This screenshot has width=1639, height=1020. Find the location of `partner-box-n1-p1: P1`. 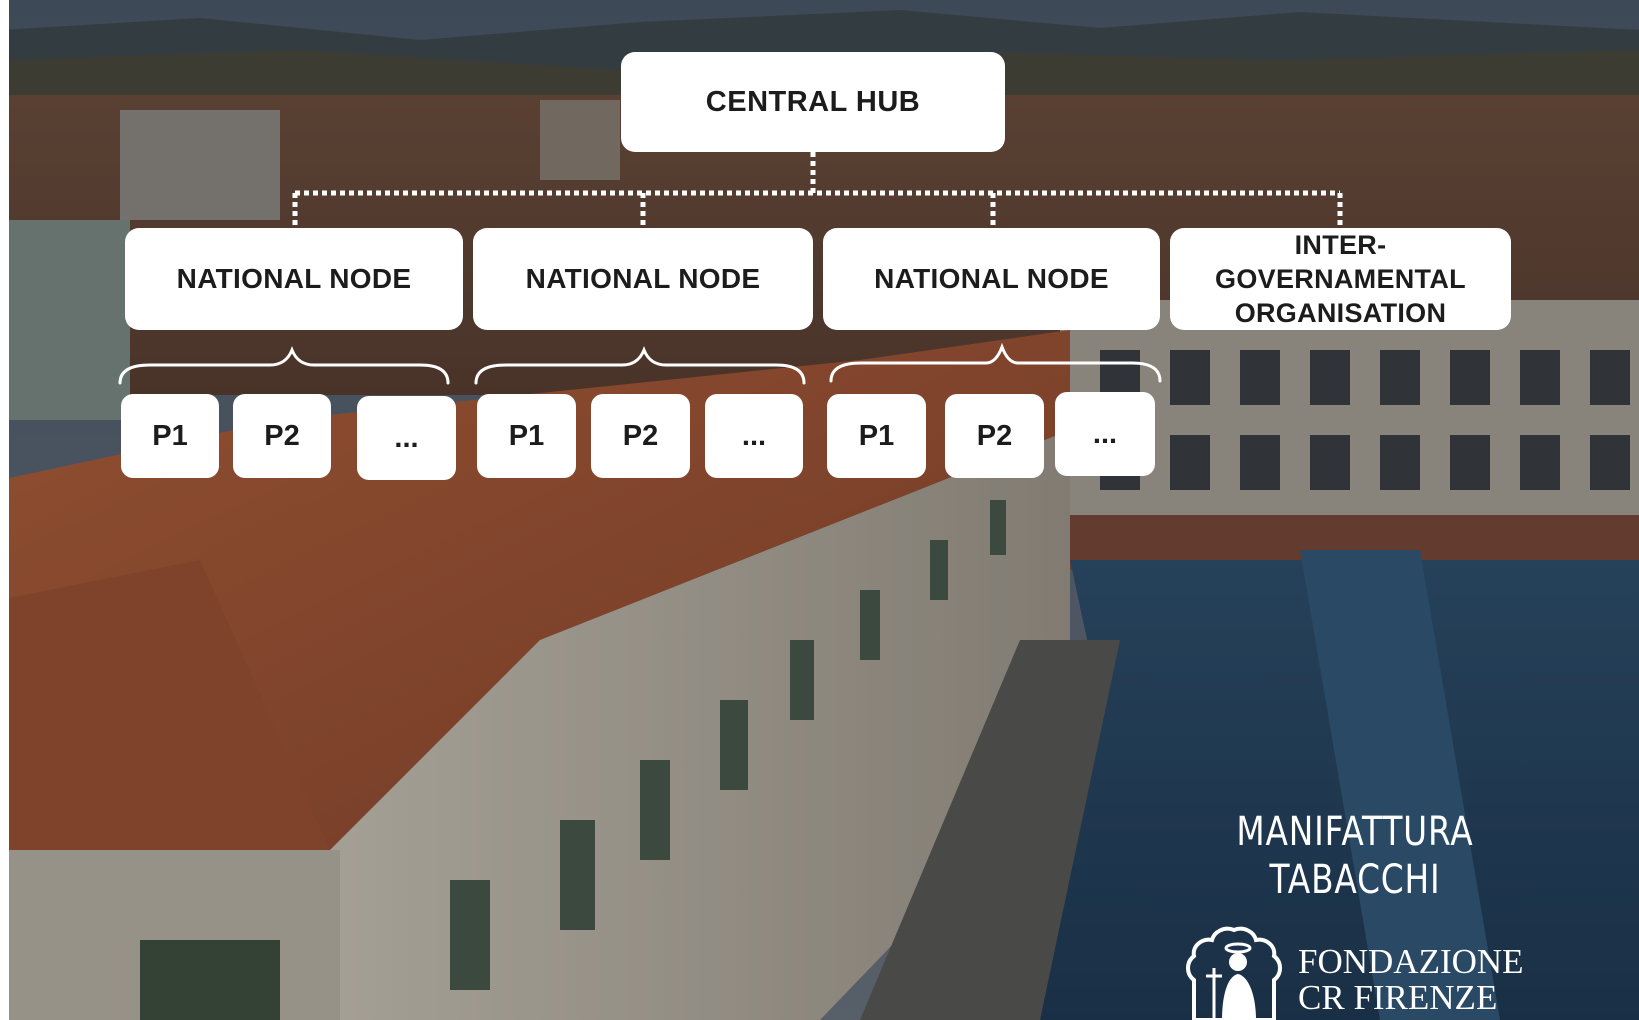

partner-box-n1-p1: P1 is located at coordinates (170, 436).